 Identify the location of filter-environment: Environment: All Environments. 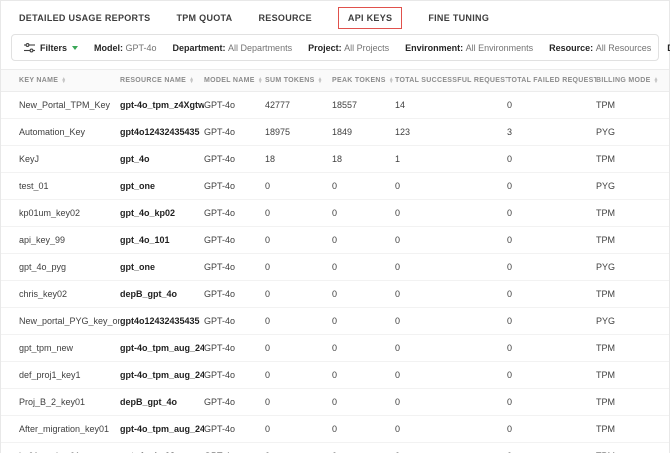
(469, 48).